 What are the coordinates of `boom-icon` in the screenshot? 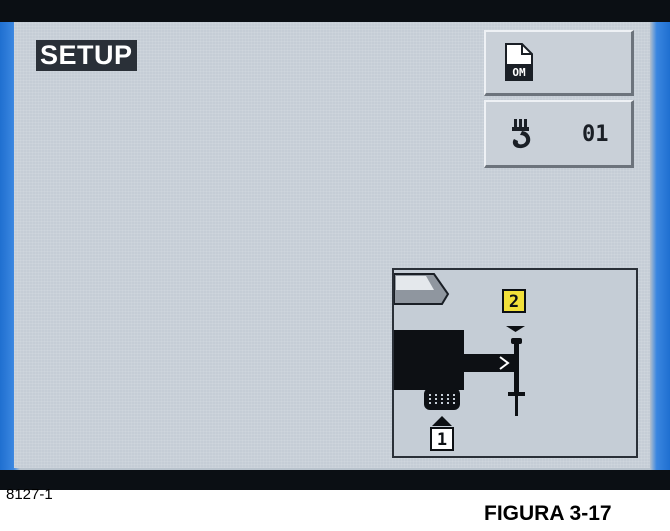 It's located at (455, 360).